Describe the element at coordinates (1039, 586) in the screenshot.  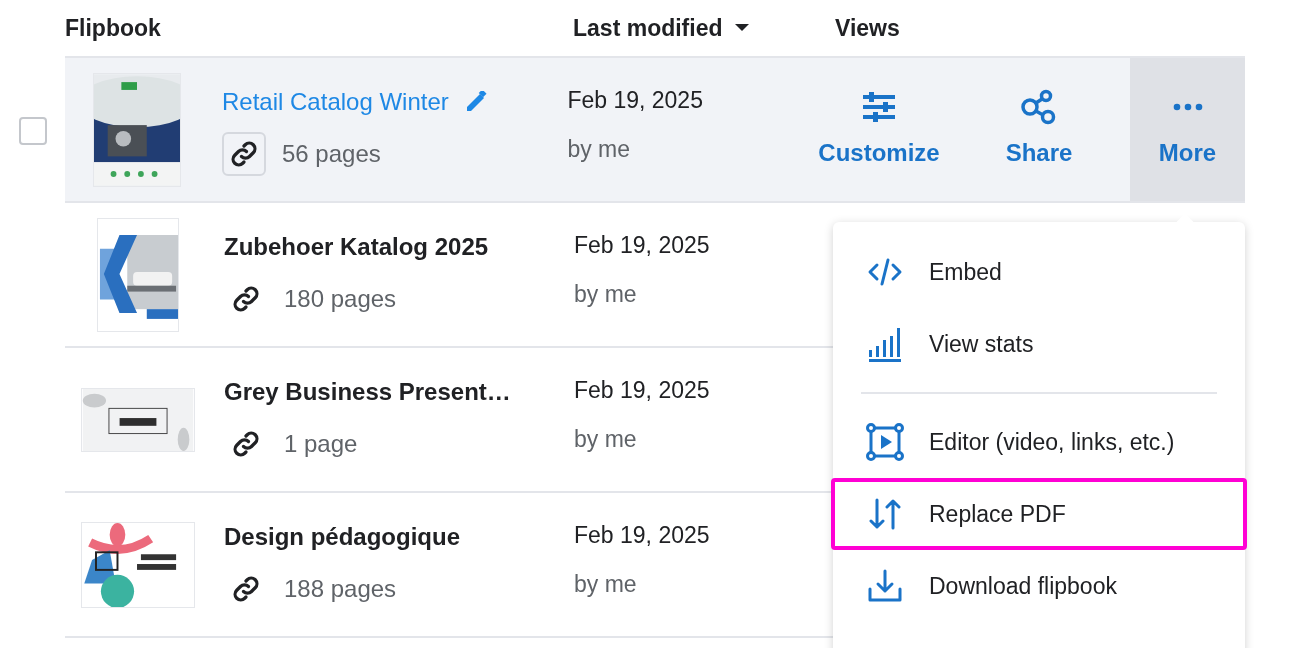
I see `menu-item: Download flipbook` at that location.